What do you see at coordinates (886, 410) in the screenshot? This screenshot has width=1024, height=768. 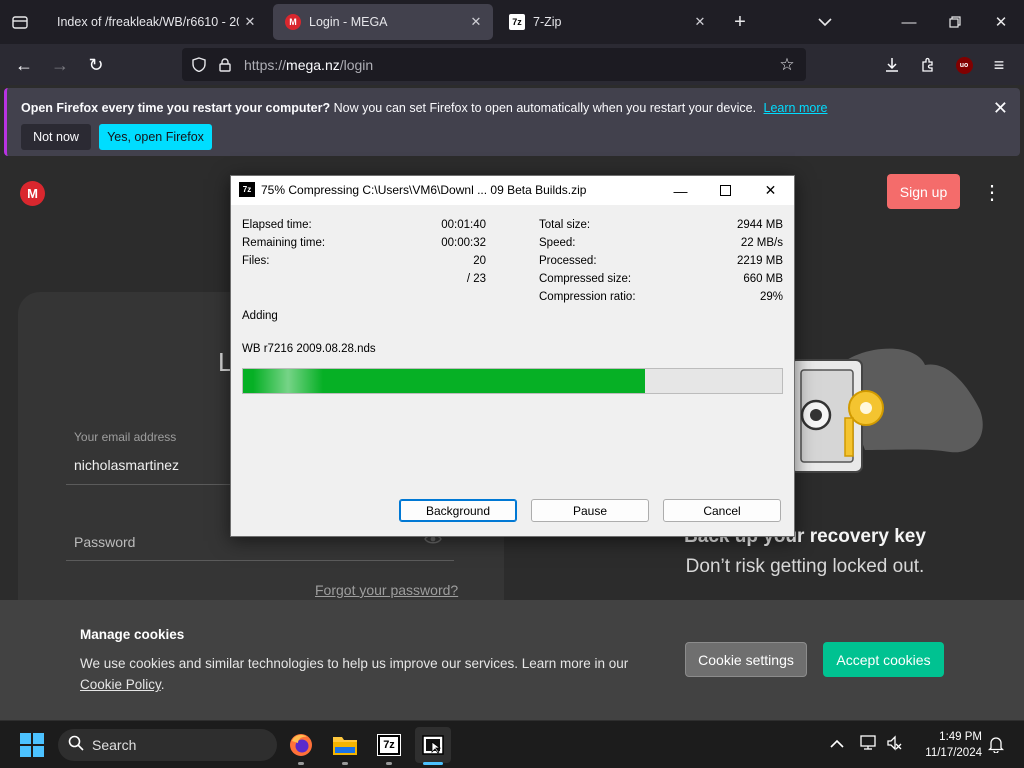 I see `safe-key-illustration` at bounding box center [886, 410].